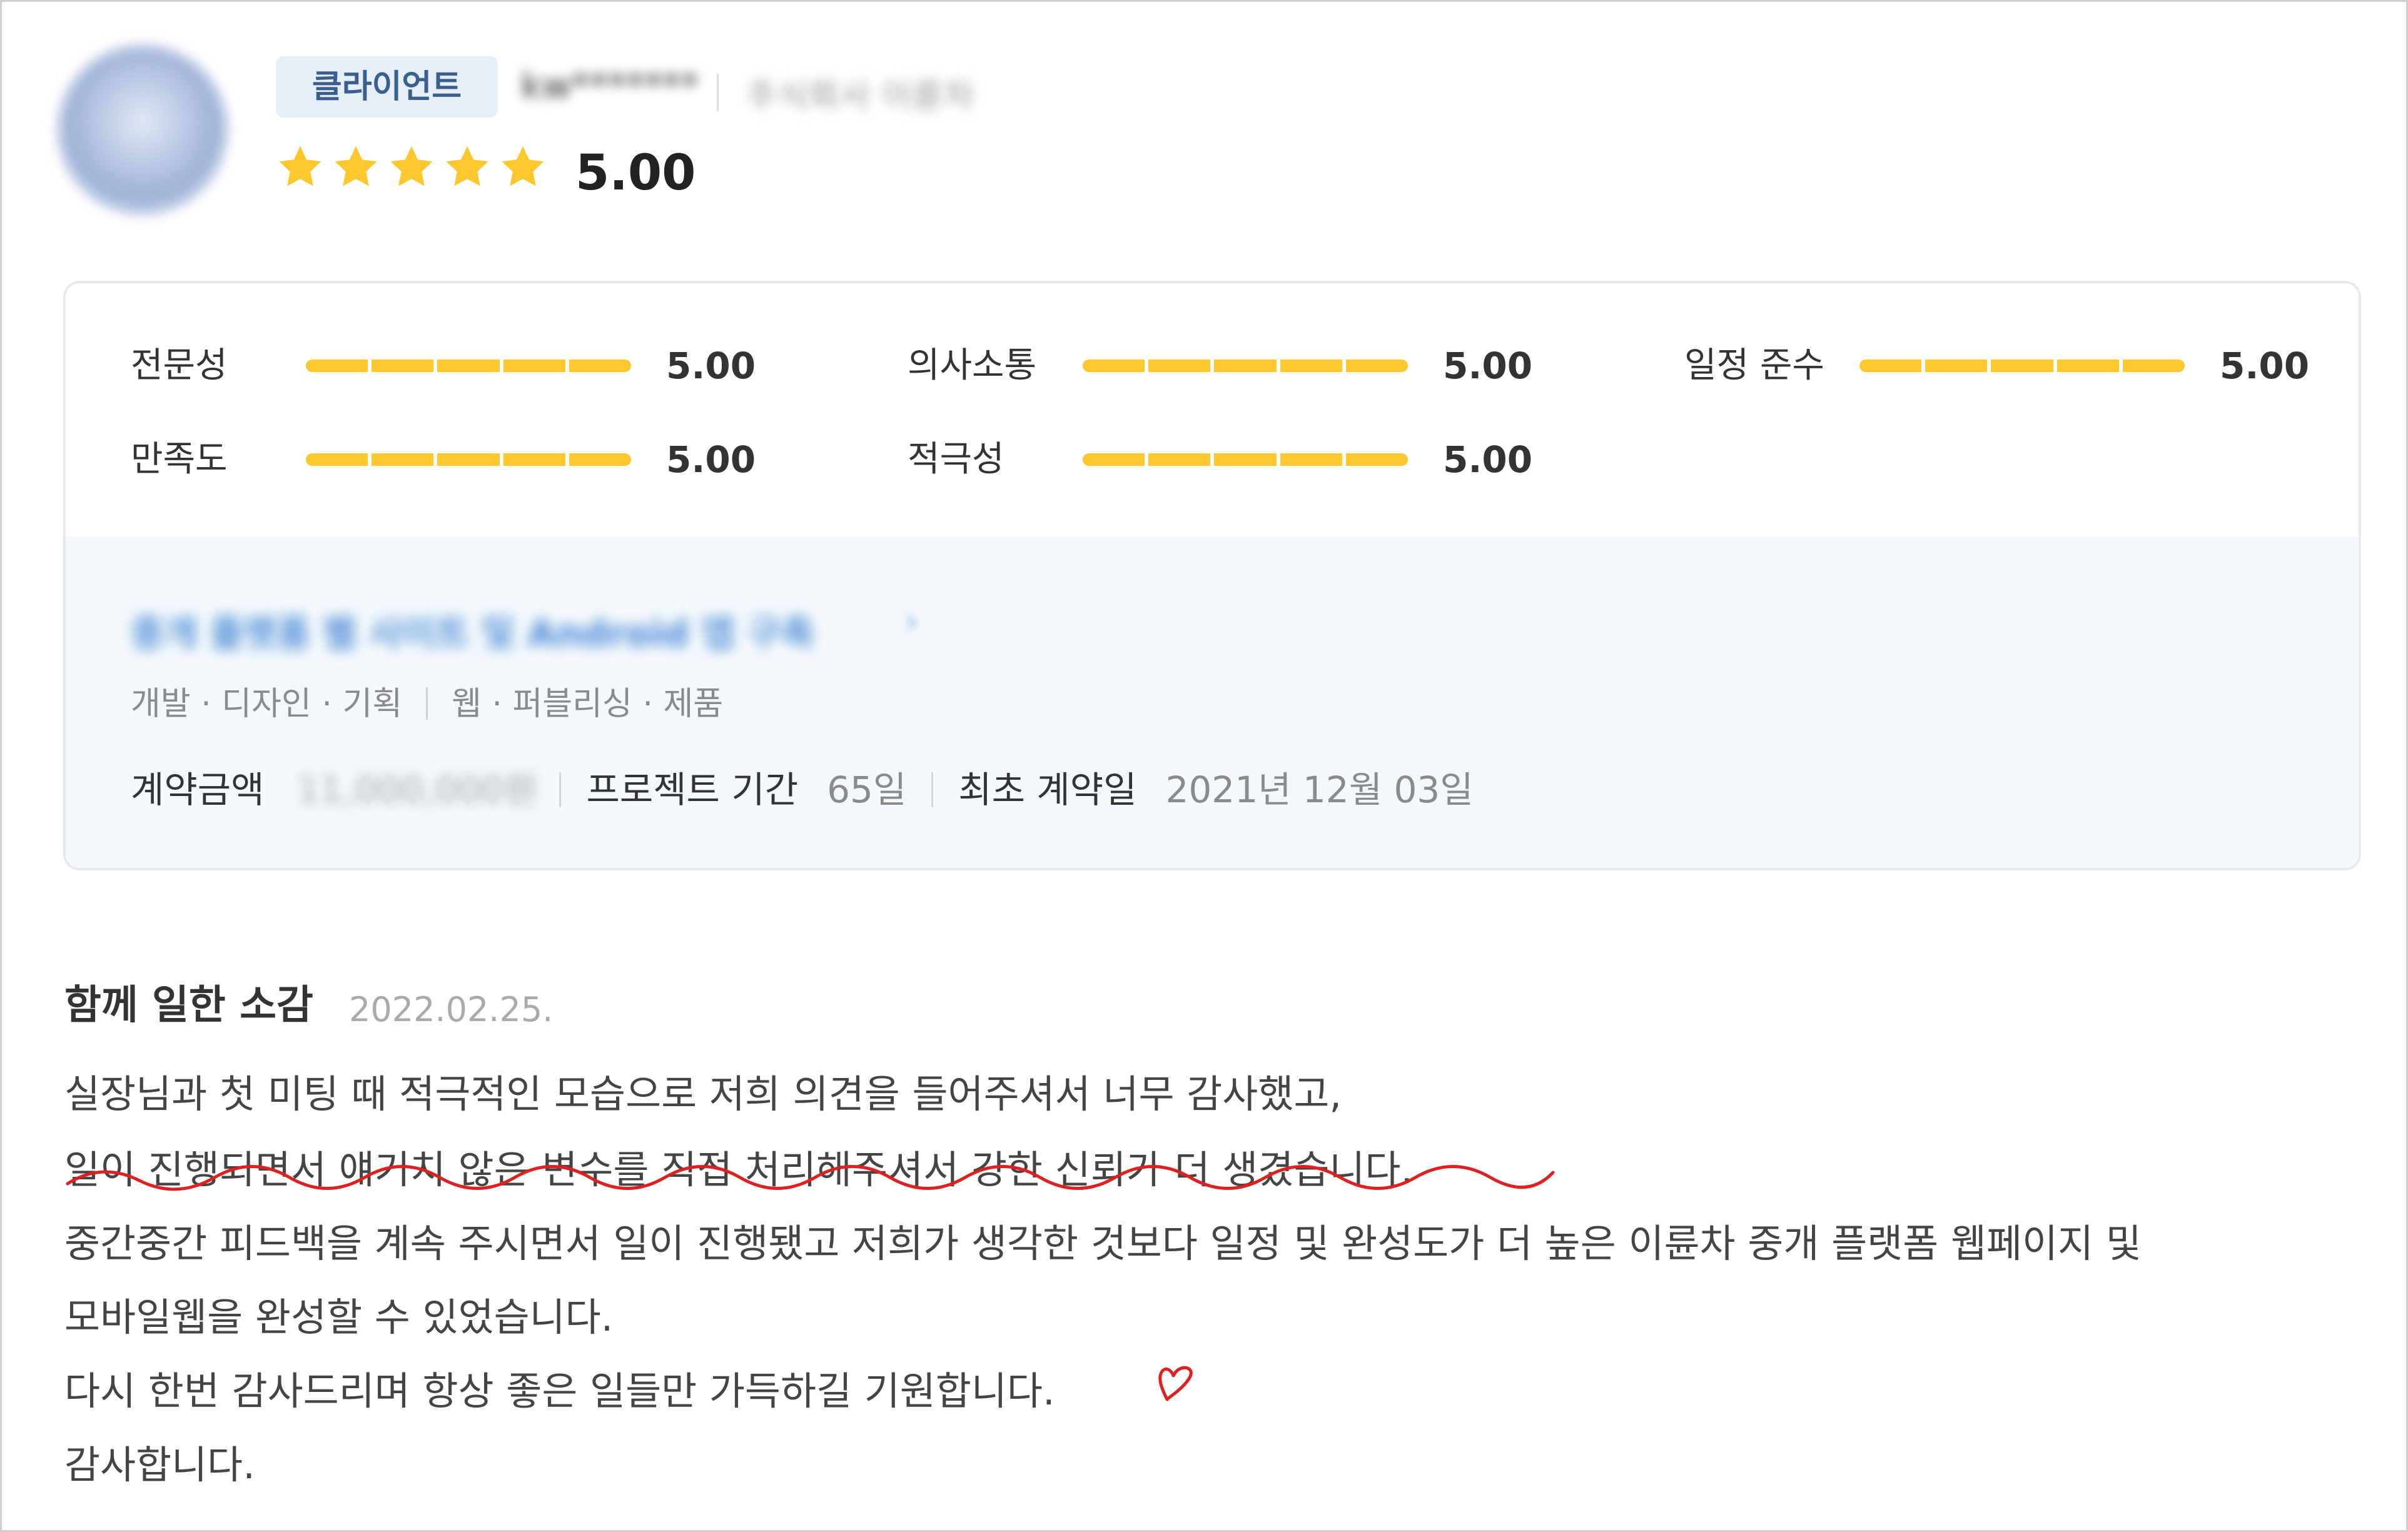 The height and width of the screenshot is (1532, 2408). Describe the element at coordinates (472, 630) in the screenshot. I see `project-title-link: 중개 플랫폼 웹 사이트 및 Android 앱 구축` at that location.